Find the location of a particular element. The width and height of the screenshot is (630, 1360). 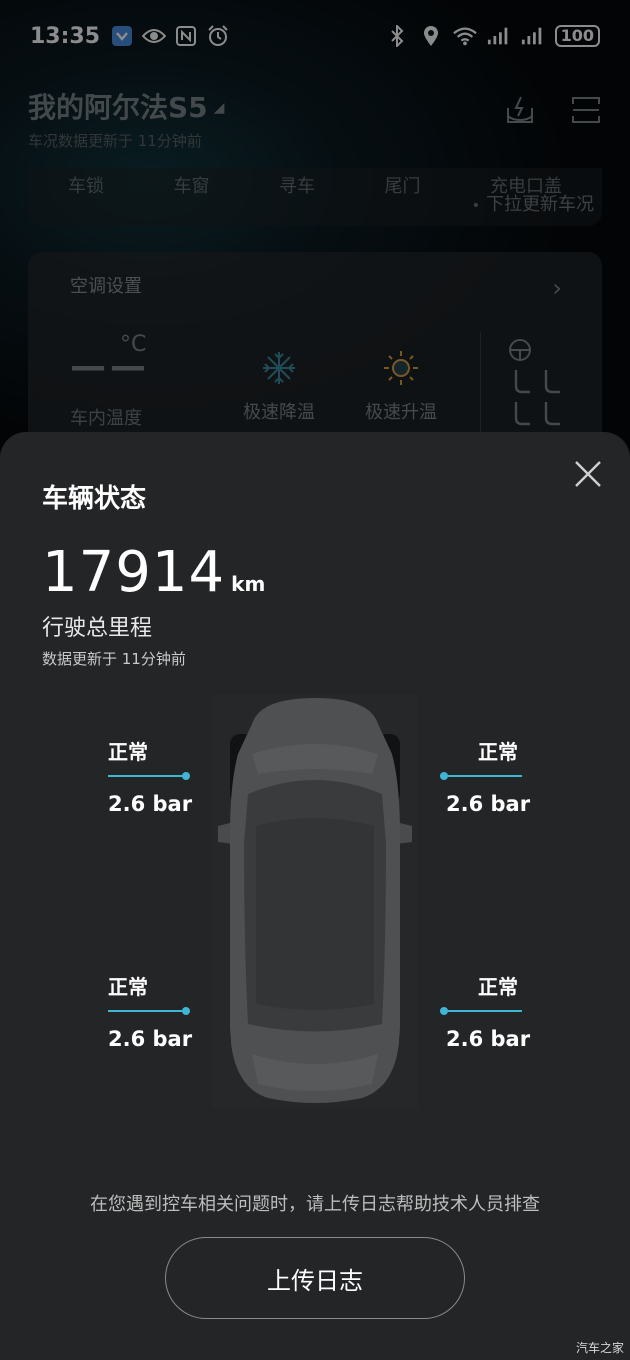

tire-rear-left-line is located at coordinates (147, 1011).